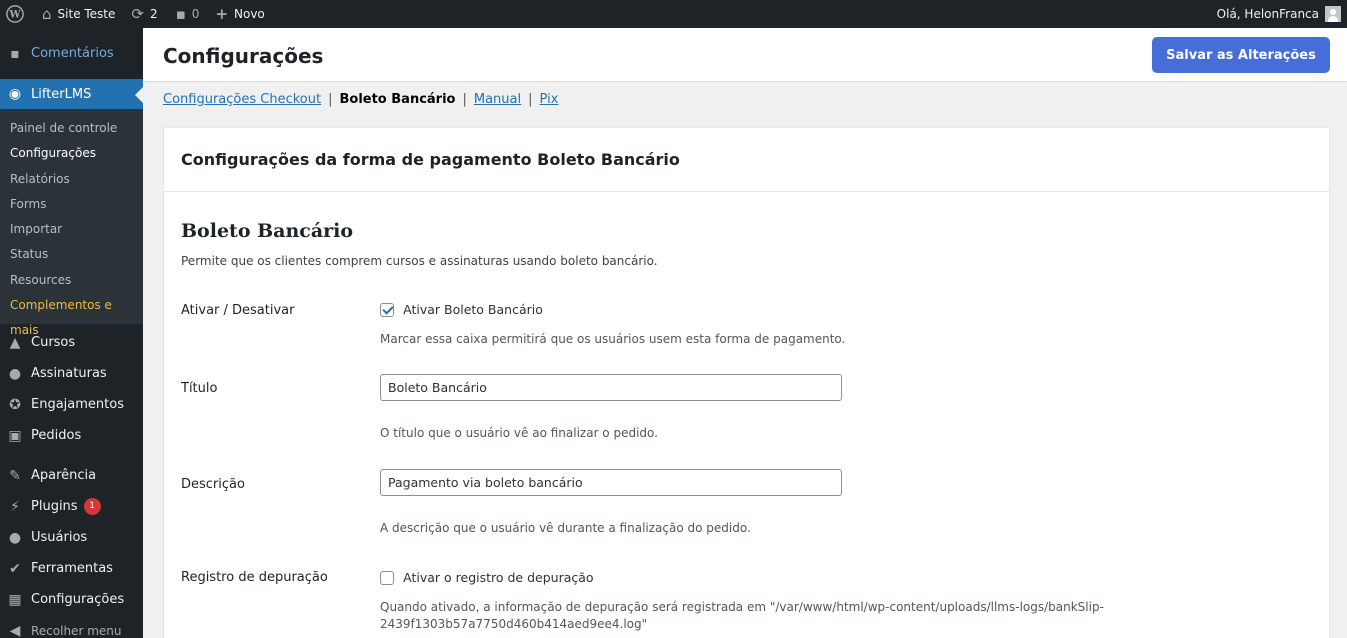 Image resolution: width=1347 pixels, height=638 pixels. I want to click on debug-field: Ativar o registro de depuração, so click(487, 577).